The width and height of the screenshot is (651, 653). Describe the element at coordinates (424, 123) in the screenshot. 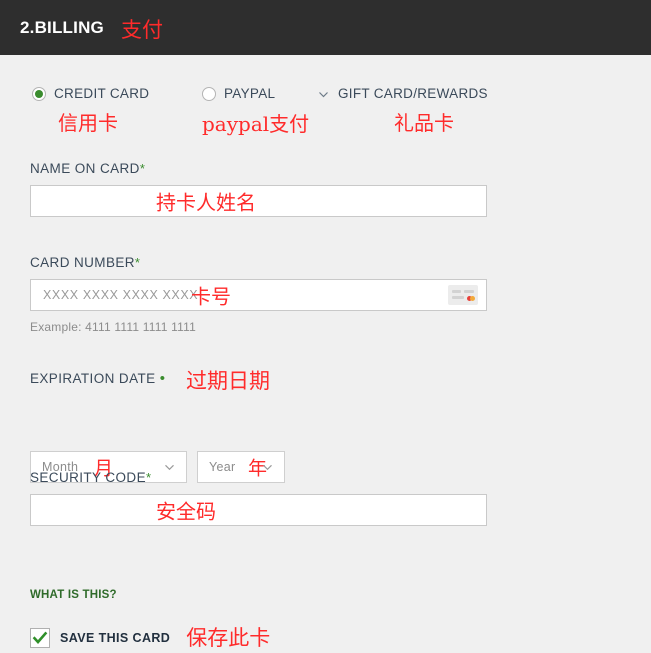

I see `annotation-gift-card: 礼品卡` at that location.